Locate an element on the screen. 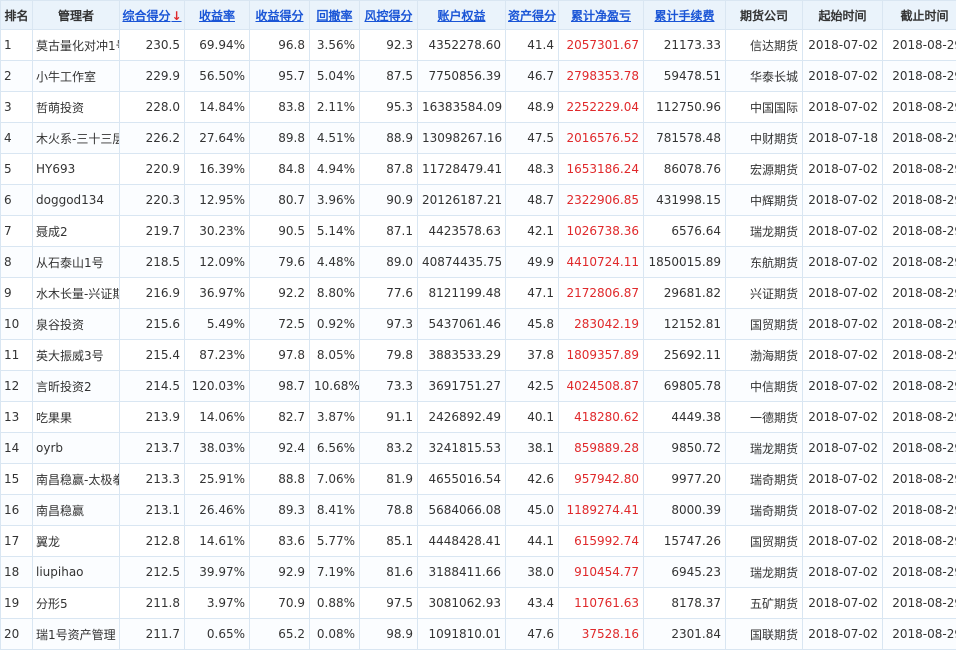 The height and width of the screenshot is (650, 956). composite-score-cell: 230.5 is located at coordinates (152, 45).